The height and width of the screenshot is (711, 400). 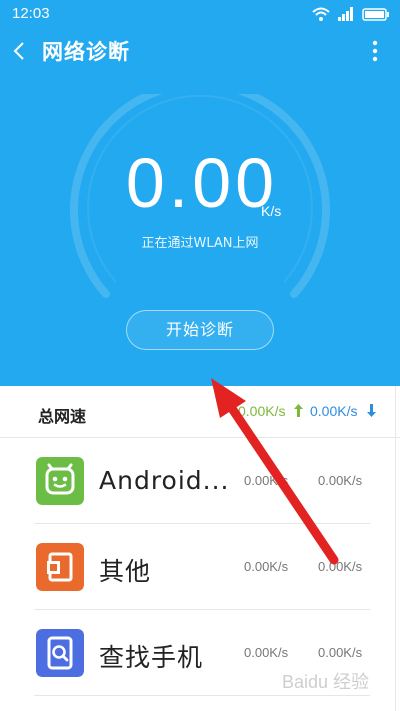 I want to click on speed-value: 0.00, so click(x=202, y=183).